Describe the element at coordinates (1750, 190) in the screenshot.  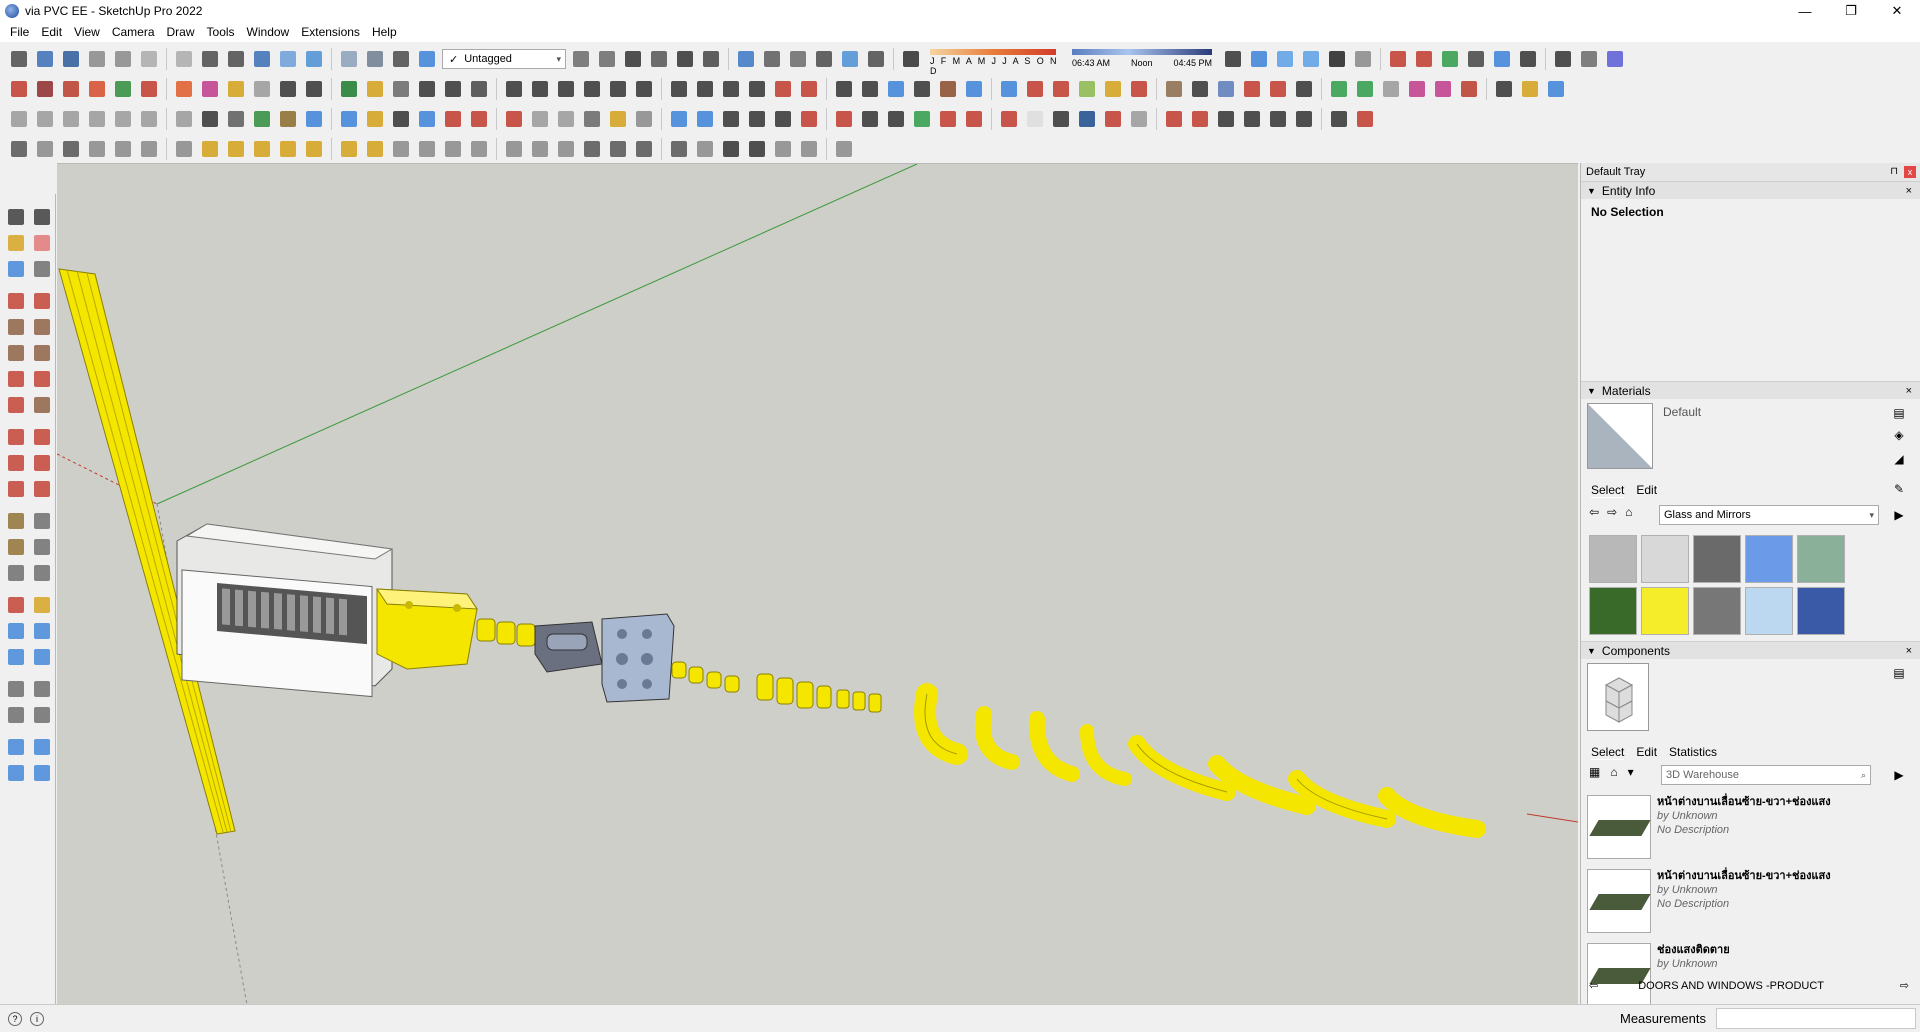
I see `entity-info-header: ▼ Entity Info ×` at that location.